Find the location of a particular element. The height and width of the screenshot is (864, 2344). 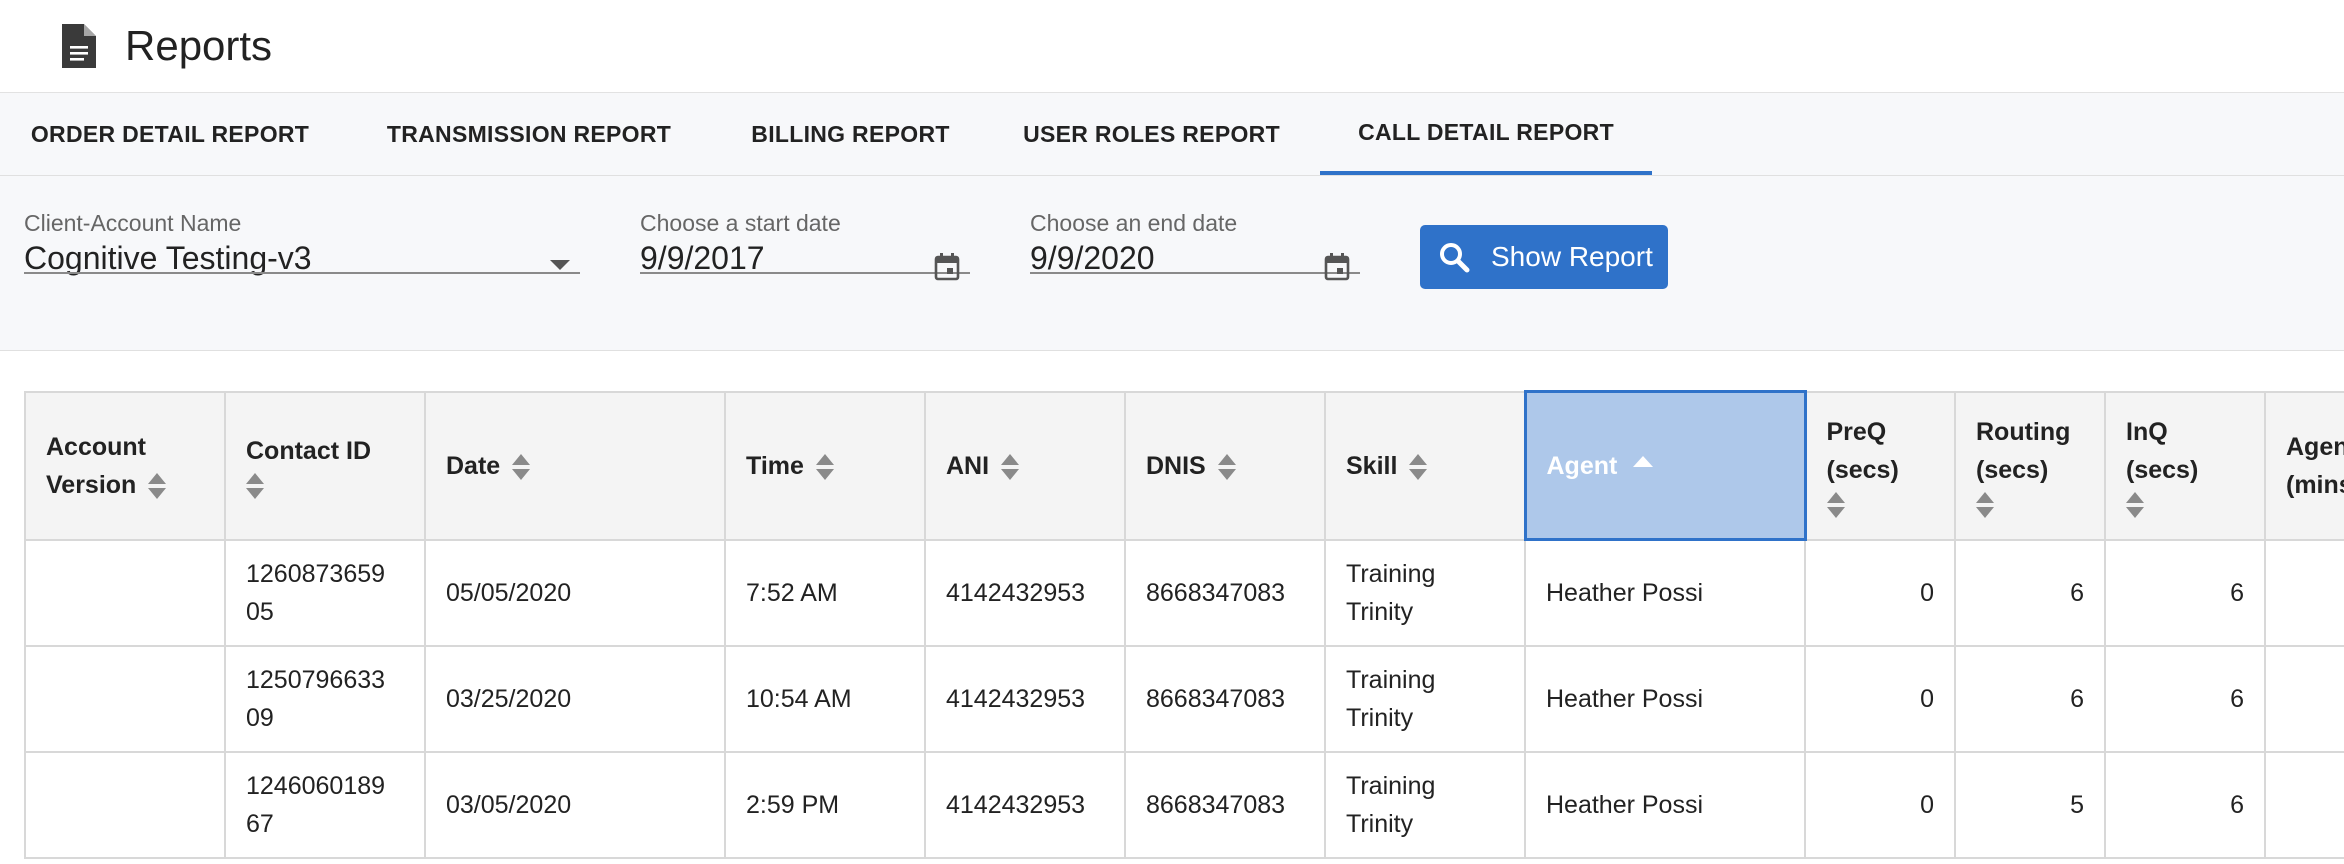

col-skill: Skill is located at coordinates (1425, 465).